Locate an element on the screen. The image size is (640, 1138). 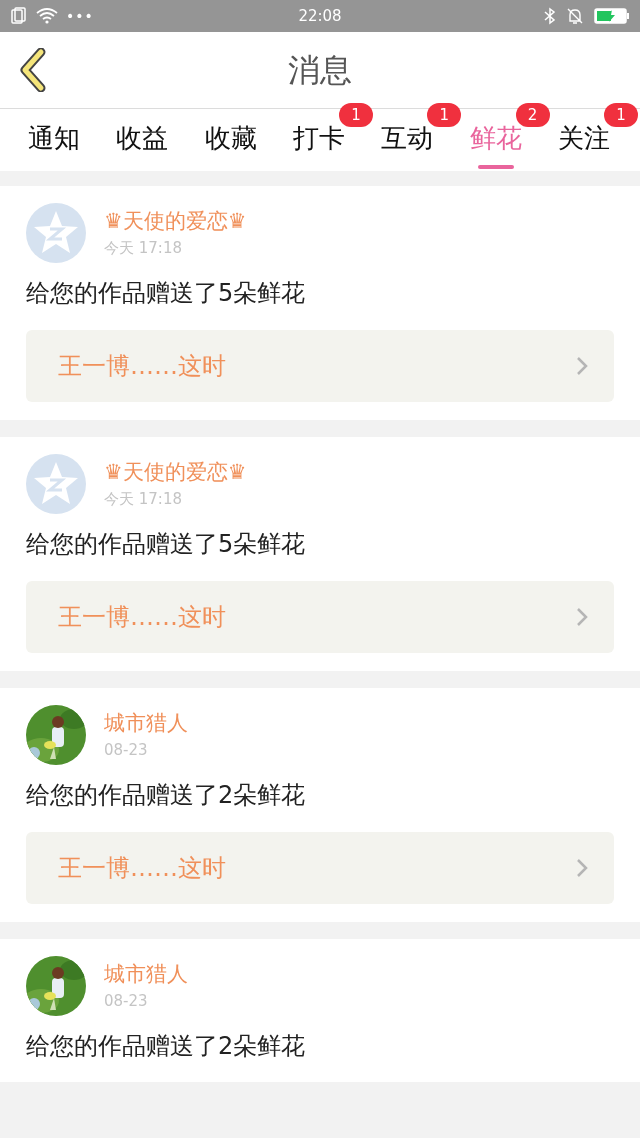
tab: 通知 is located at coordinates (54, 139).